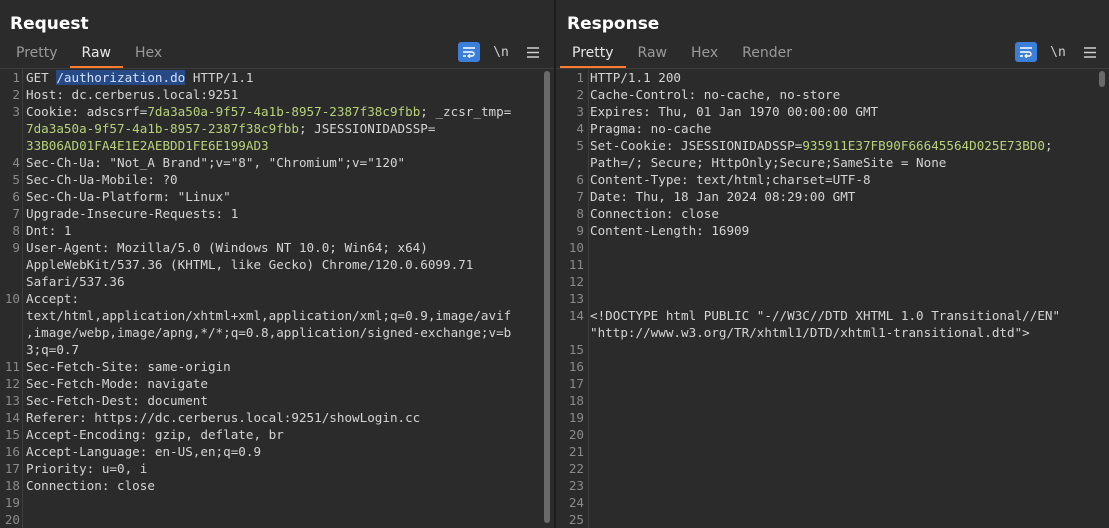  What do you see at coordinates (102, 179) in the screenshot?
I see `line-text: Sec-Ch-Ua-Mobile: ?0` at bounding box center [102, 179].